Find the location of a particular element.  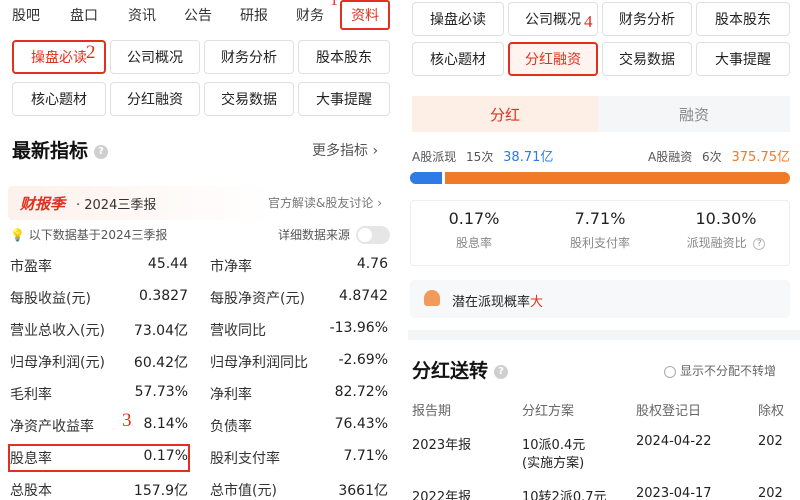

chip-gongsi-gaikuang: 公司概况 is located at coordinates (155, 57).